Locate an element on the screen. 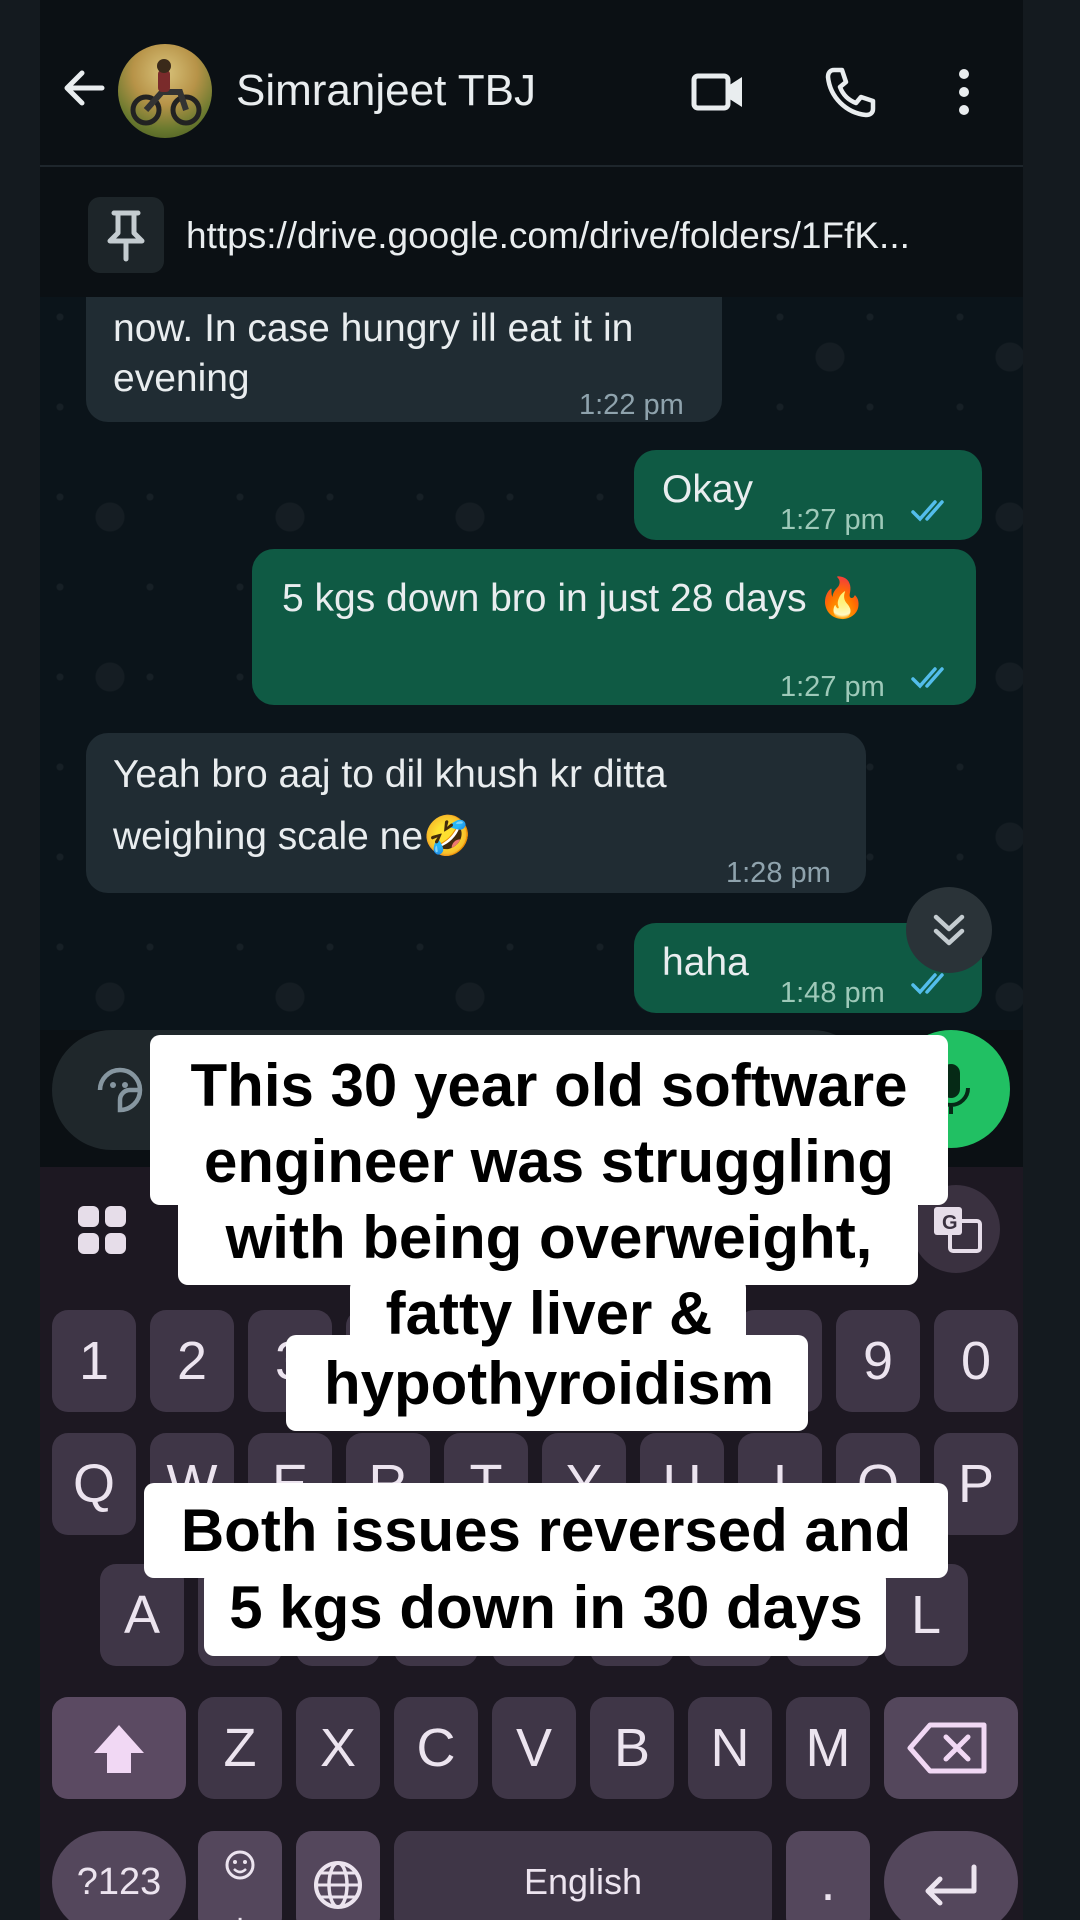 The height and width of the screenshot is (1920, 1080). message-time: 1:48 pm is located at coordinates (832, 993).